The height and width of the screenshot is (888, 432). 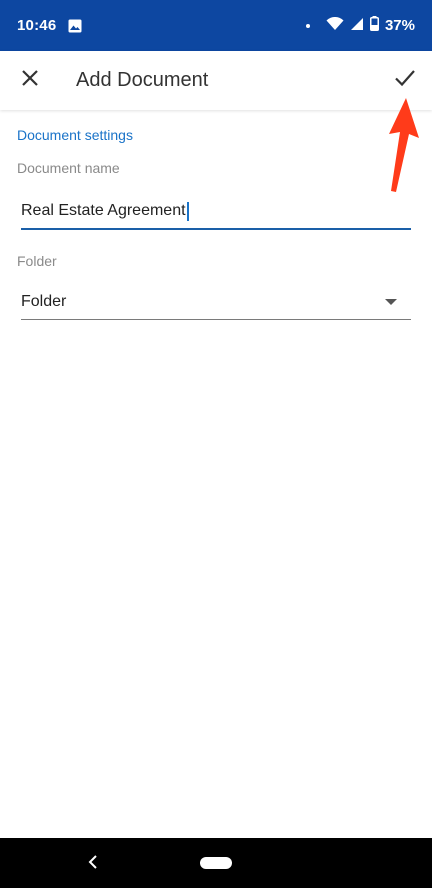 I want to click on status-time: 10:46, so click(x=37, y=25).